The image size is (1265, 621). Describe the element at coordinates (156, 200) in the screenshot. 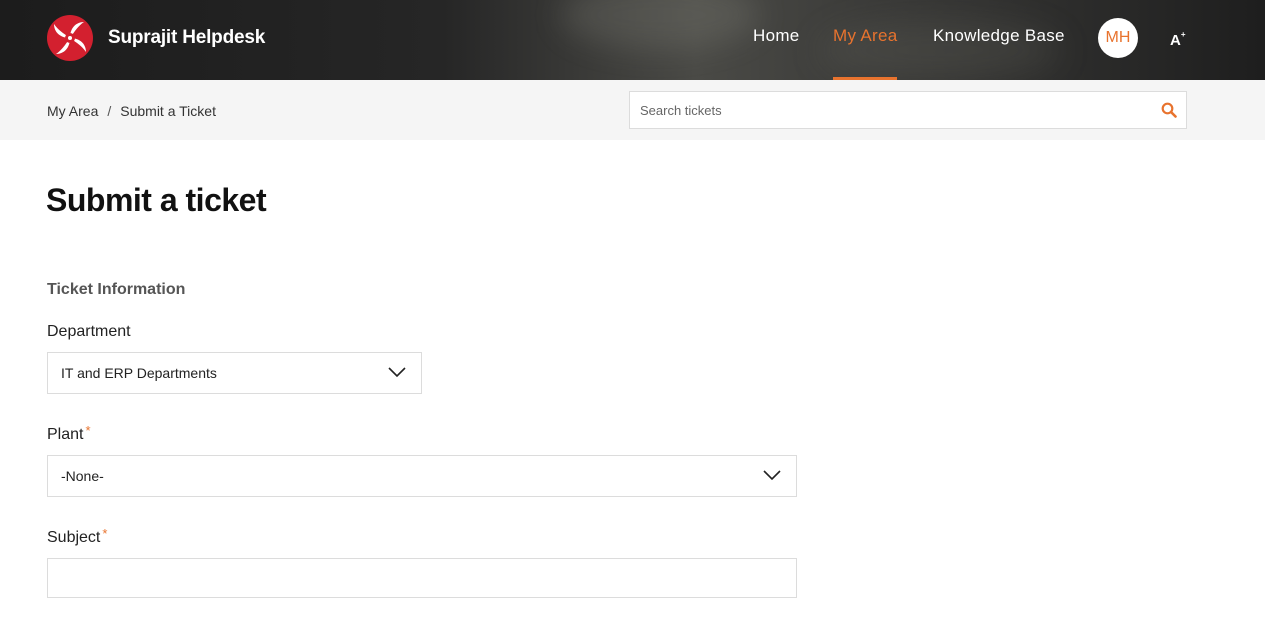

I see `page-title: Submit a ticket` at that location.